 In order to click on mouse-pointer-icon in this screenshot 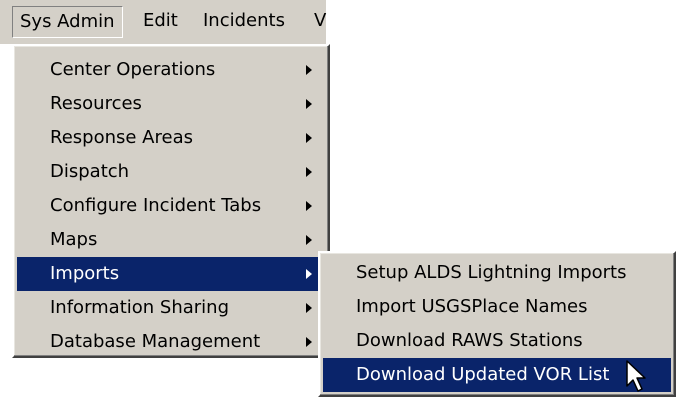, I will do `click(636, 376)`.